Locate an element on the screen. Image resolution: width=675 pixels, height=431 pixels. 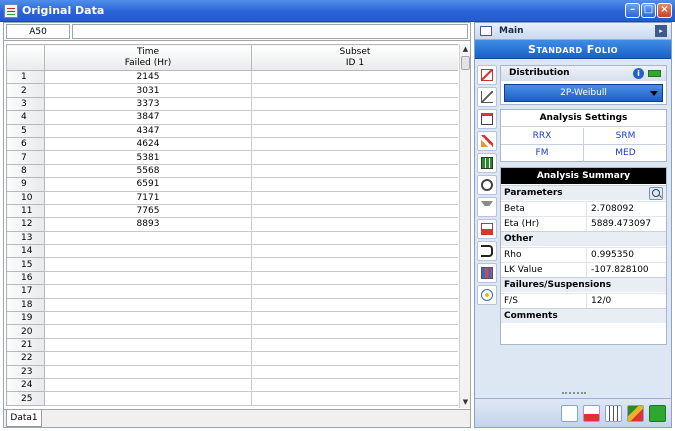
row-header: 8 is located at coordinates (25, 171).